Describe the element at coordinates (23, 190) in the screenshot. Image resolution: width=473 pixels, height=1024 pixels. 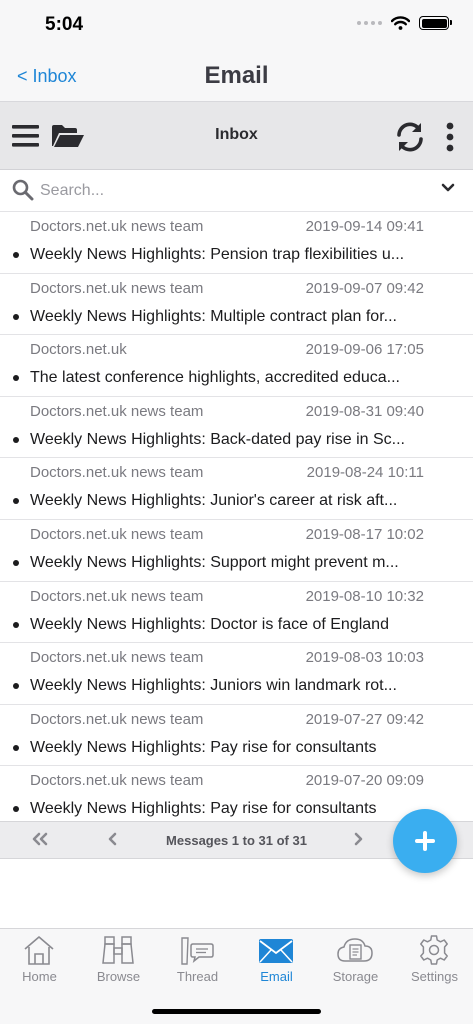
I see `search-icon` at that location.